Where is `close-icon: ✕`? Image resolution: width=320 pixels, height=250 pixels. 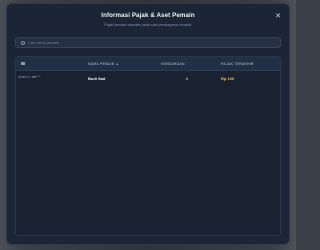 close-icon: ✕ is located at coordinates (278, 17).